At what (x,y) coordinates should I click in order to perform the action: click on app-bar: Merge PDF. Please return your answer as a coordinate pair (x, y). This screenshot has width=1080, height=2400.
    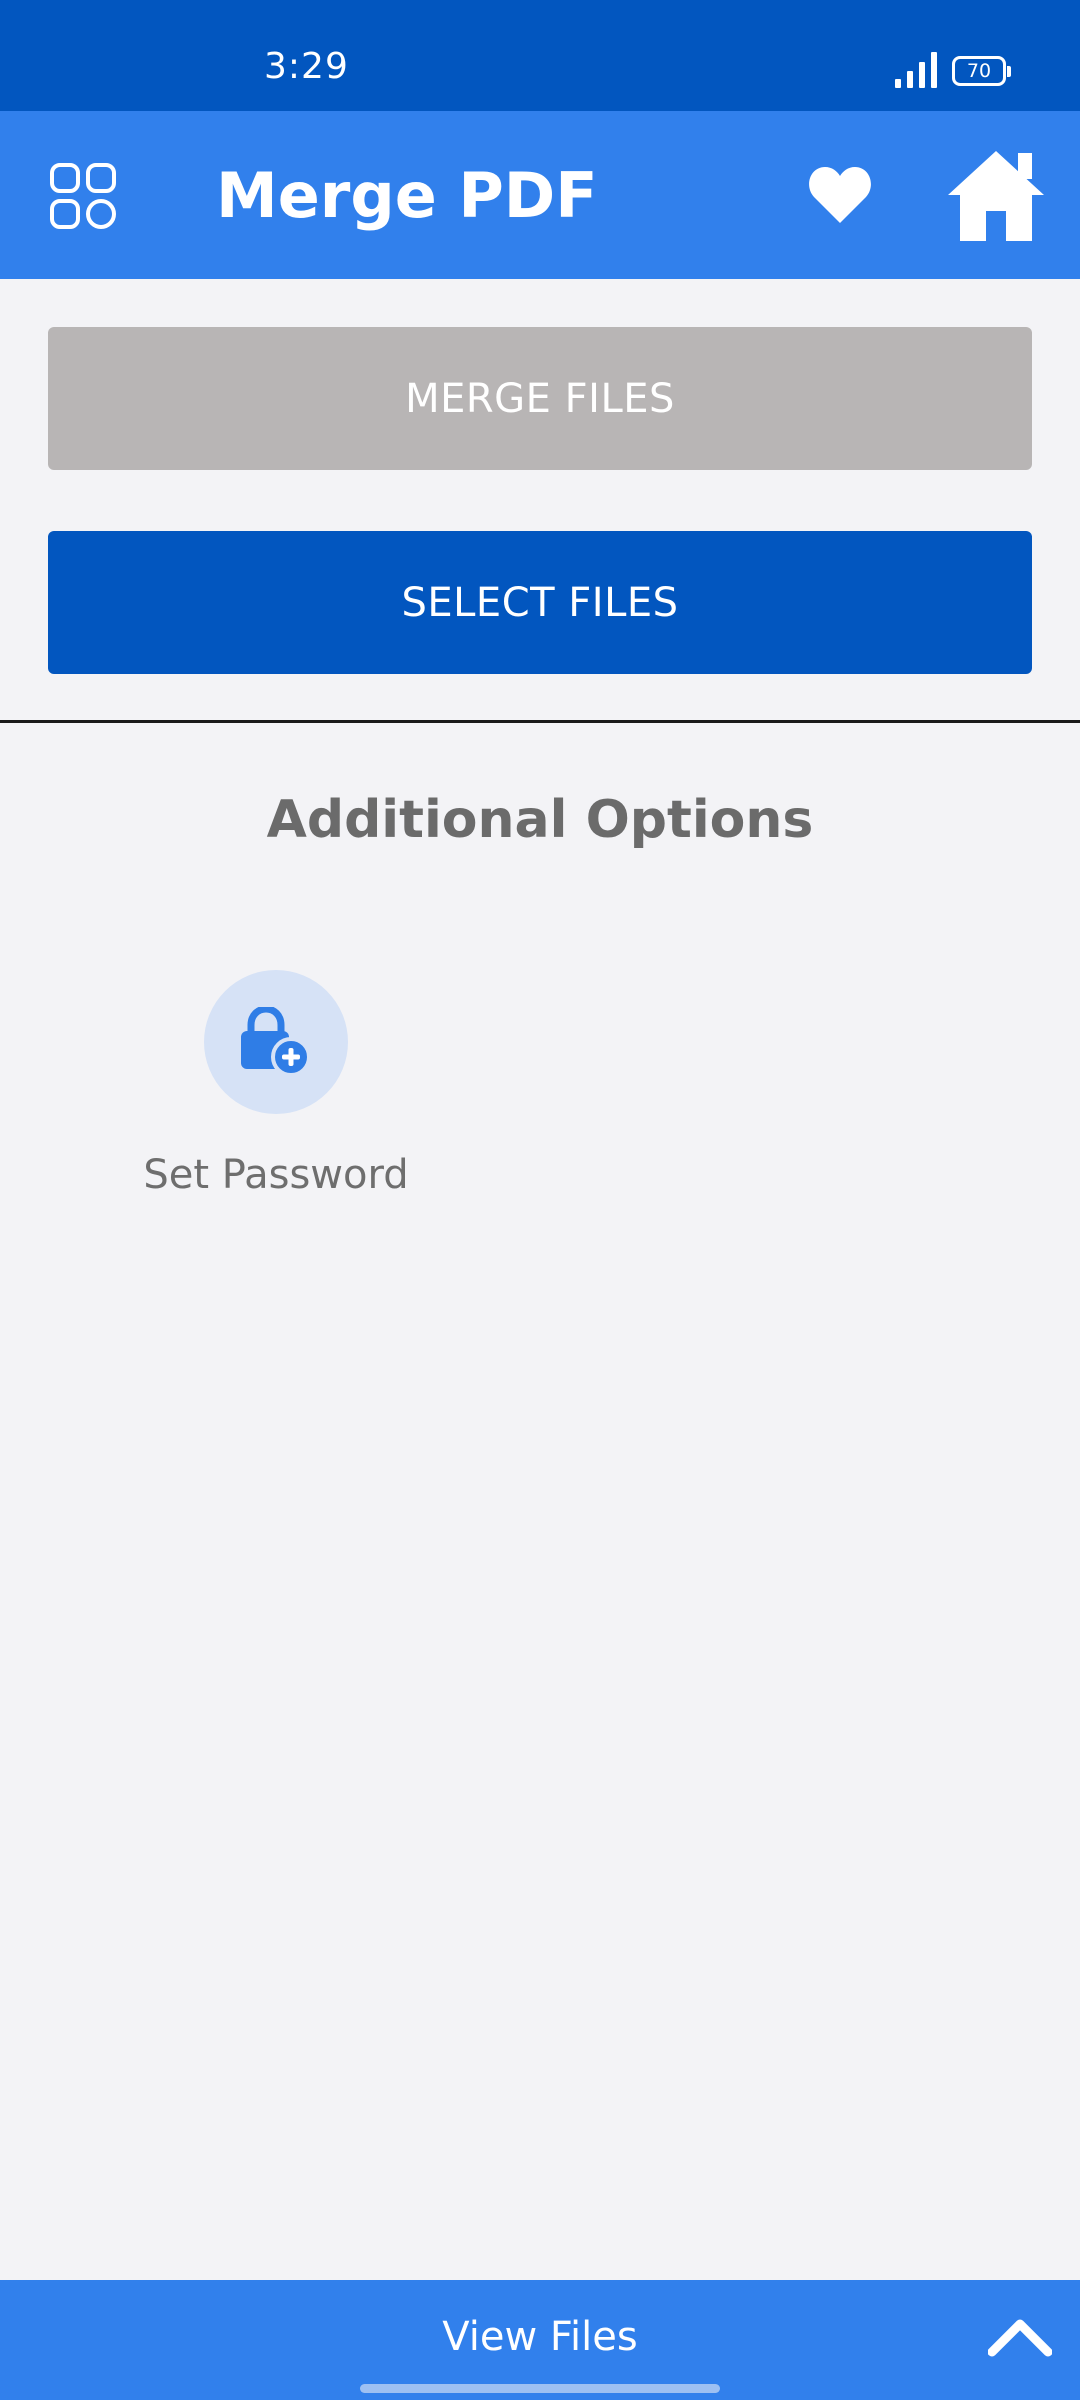
    Looking at the image, I should click on (540, 195).